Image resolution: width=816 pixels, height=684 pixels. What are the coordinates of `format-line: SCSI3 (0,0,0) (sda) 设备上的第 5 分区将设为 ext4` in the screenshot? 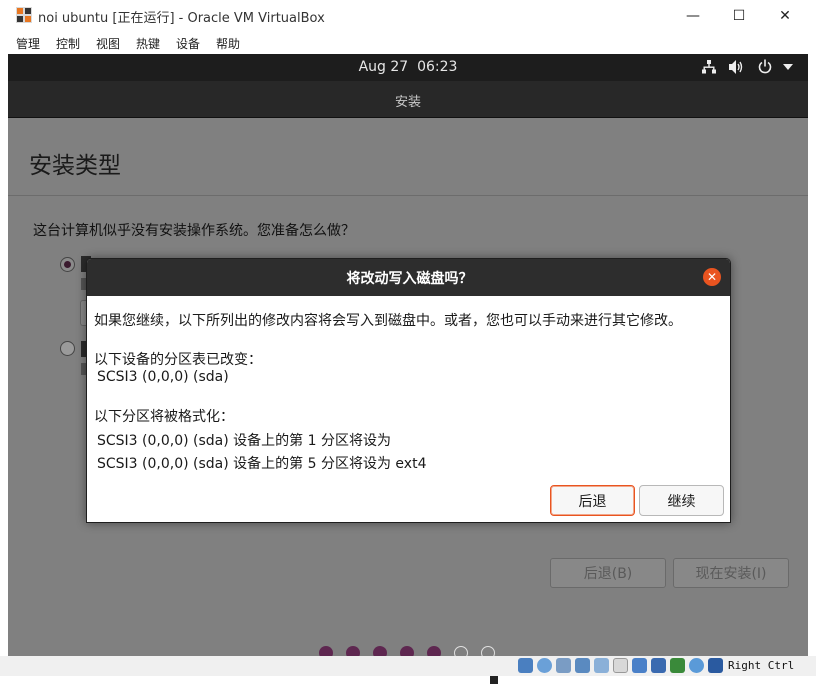 It's located at (262, 464).